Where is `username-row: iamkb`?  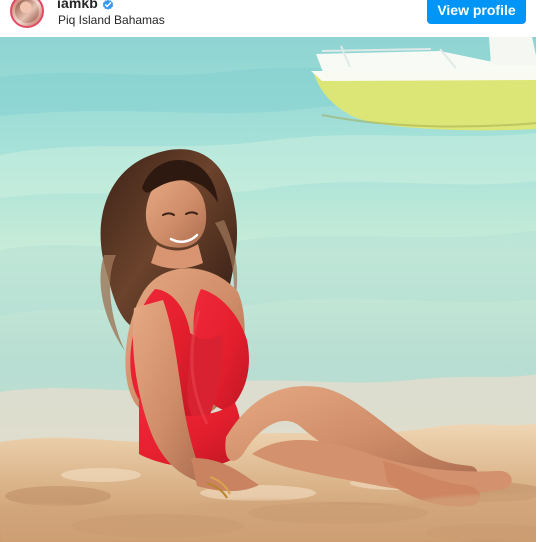 username-row: iamkb is located at coordinates (85, 6).